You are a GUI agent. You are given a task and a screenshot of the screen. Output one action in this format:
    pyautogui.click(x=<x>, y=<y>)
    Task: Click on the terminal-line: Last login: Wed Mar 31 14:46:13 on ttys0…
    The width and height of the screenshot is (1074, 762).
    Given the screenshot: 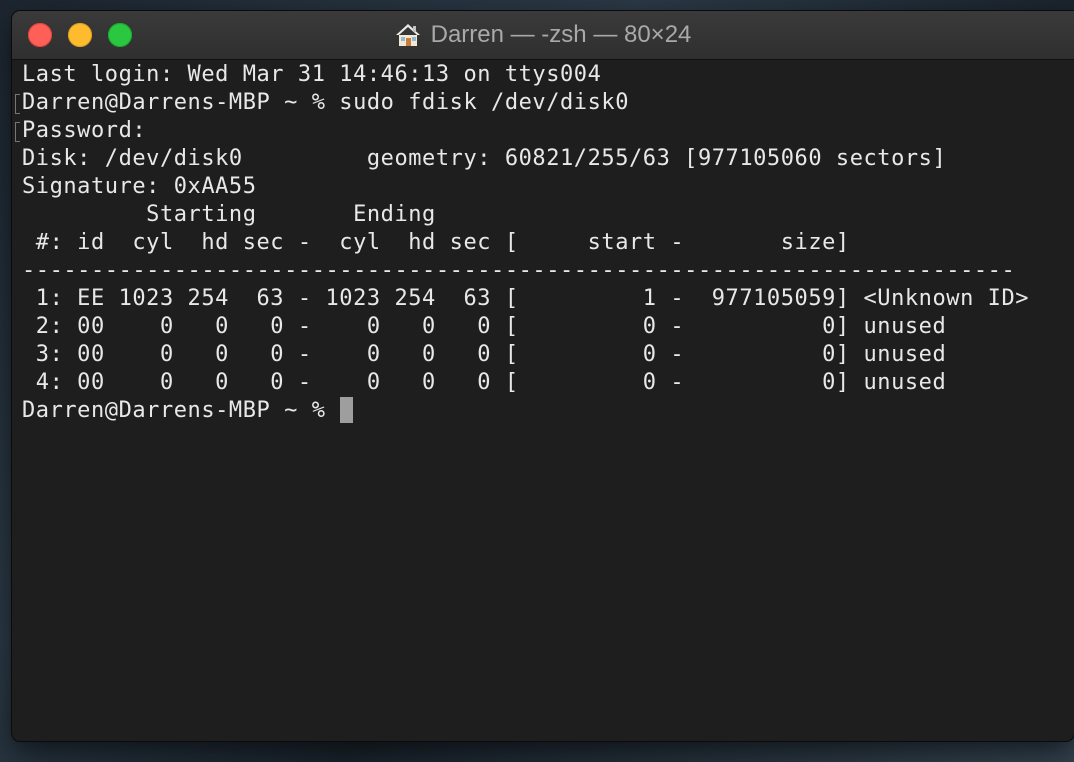 What is the action you would take?
    pyautogui.click(x=543, y=75)
    